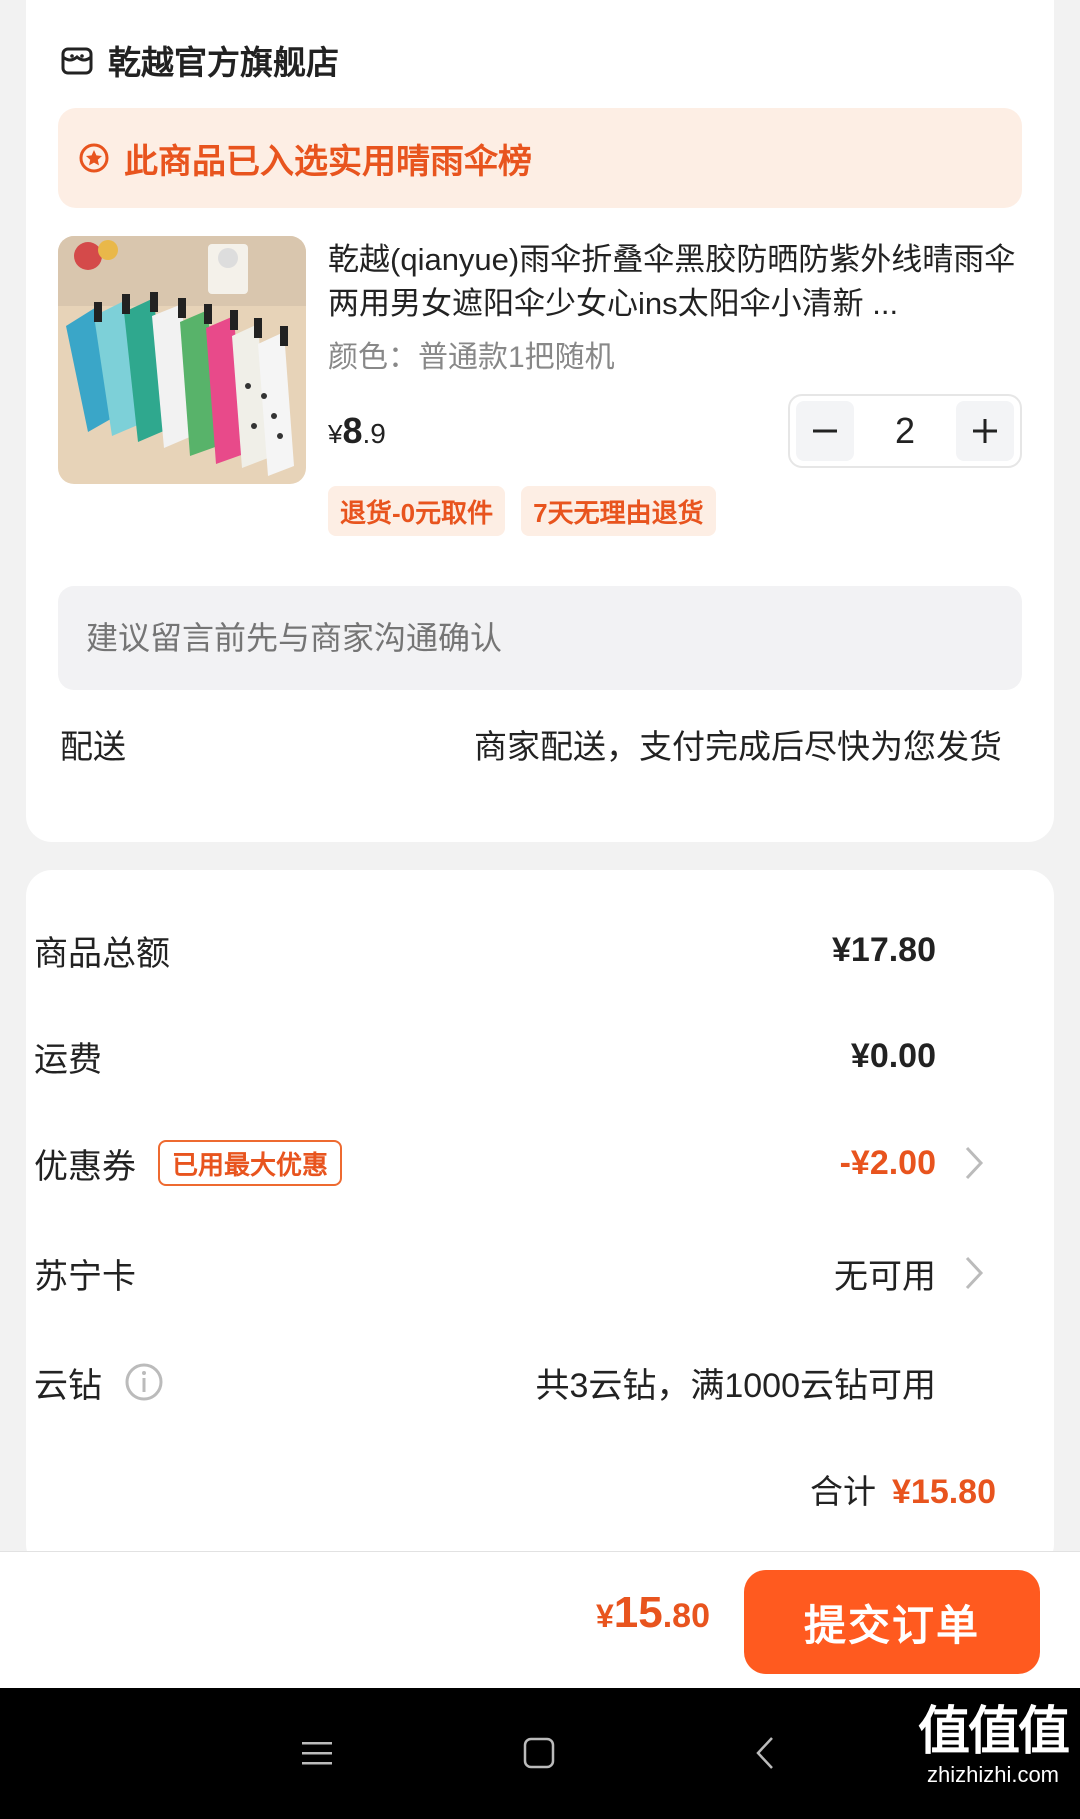 This screenshot has height=1819, width=1080. What do you see at coordinates (182, 360) in the screenshot?
I see `product-image` at bounding box center [182, 360].